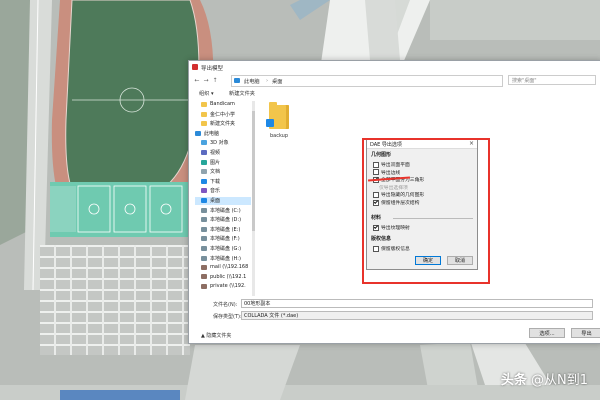 The height and width of the screenshot is (400, 600). Describe the element at coordinates (206, 93) in the screenshot. I see `organize-button: 组织 ▾` at that location.